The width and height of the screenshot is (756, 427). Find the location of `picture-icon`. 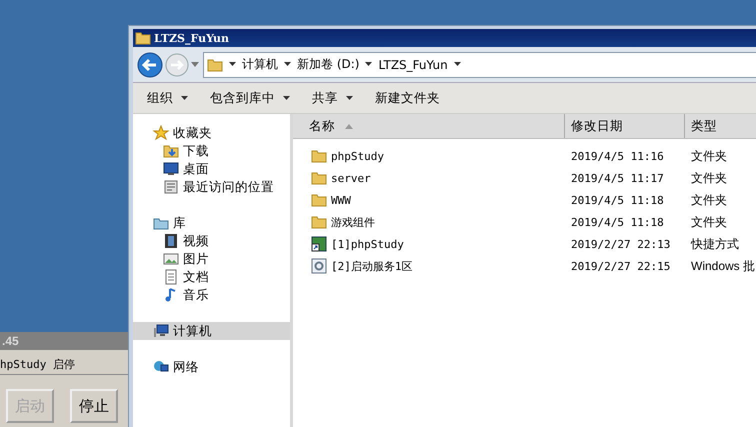

picture-icon is located at coordinates (171, 259).